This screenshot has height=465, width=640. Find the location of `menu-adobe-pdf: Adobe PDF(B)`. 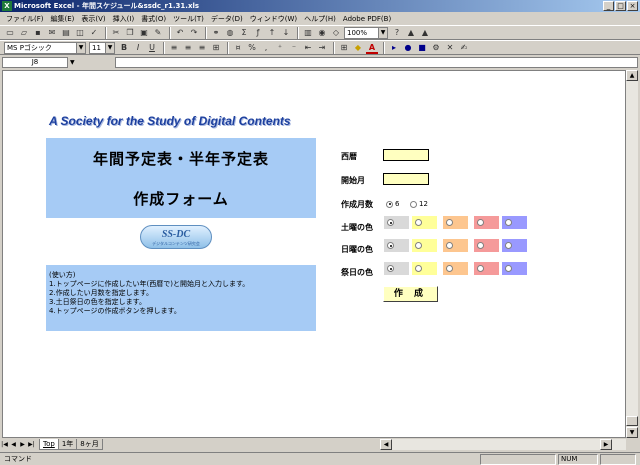

menu-adobe-pdf: Adobe PDF(B) is located at coordinates (367, 19).